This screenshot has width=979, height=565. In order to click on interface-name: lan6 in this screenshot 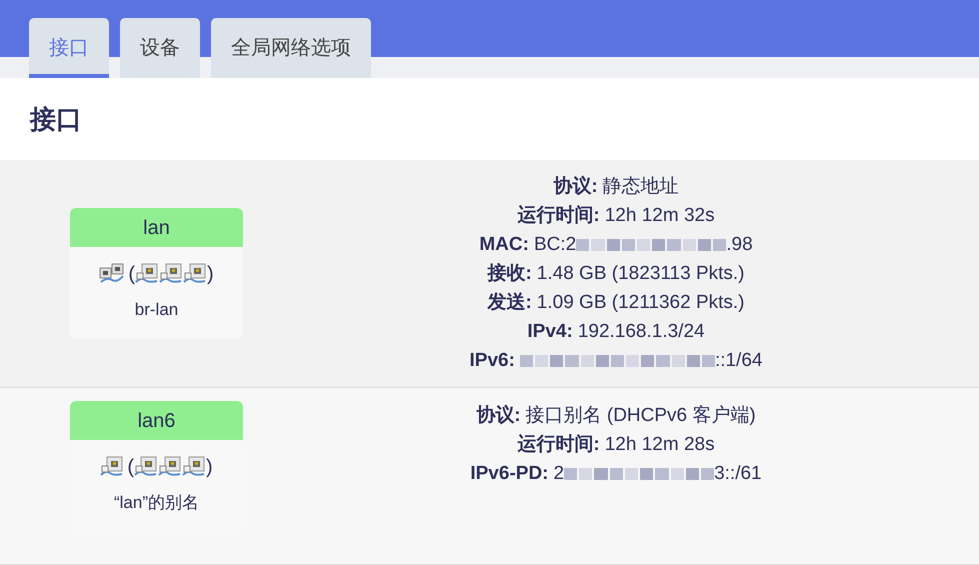, I will do `click(156, 420)`.